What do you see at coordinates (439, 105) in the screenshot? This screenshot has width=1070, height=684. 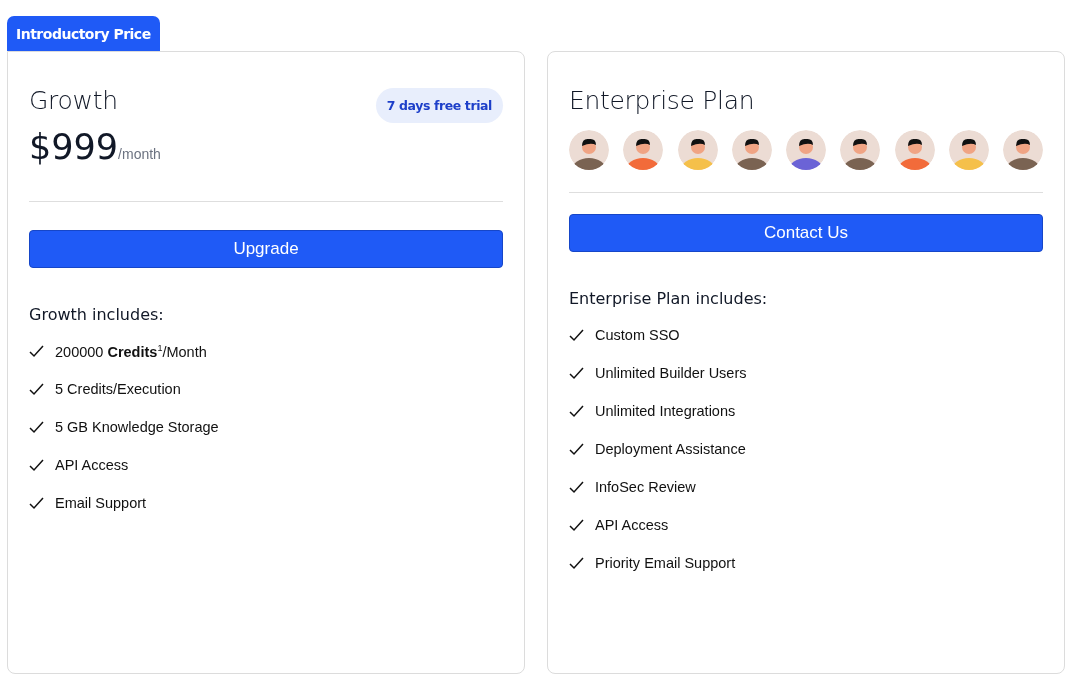 I see `trial-badge: 7 days free trial` at bounding box center [439, 105].